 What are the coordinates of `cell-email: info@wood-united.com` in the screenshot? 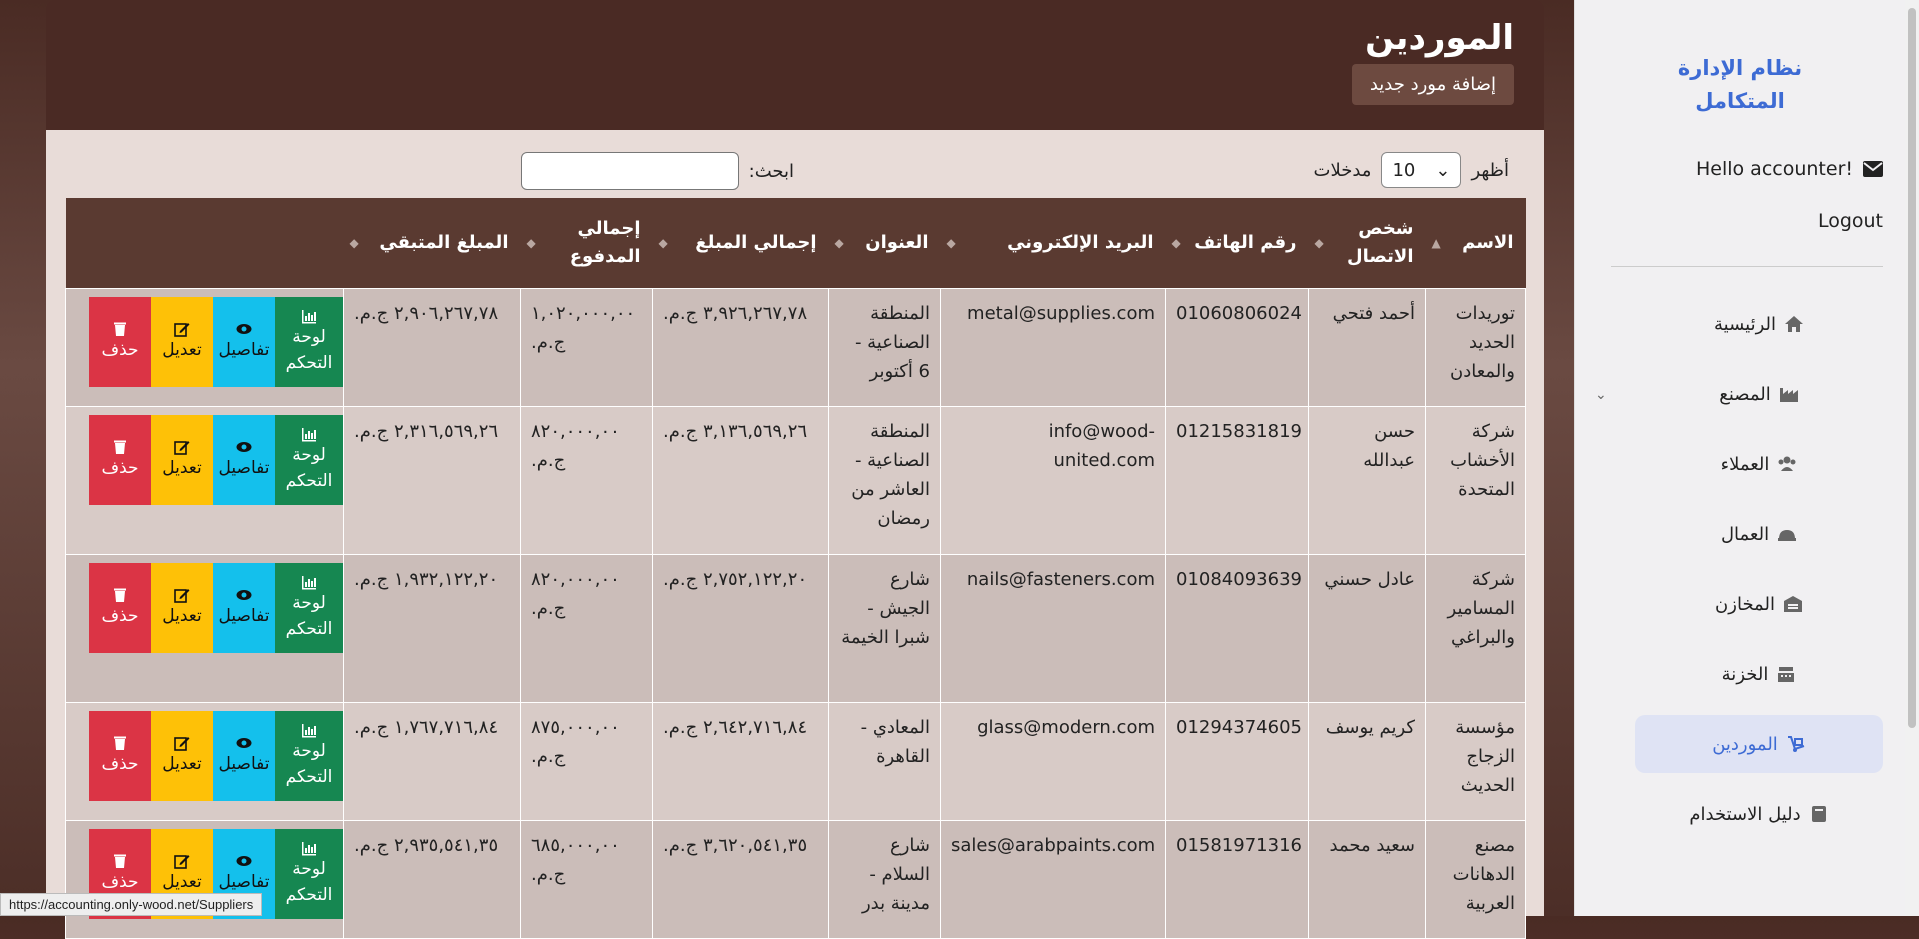 It's located at (1053, 480).